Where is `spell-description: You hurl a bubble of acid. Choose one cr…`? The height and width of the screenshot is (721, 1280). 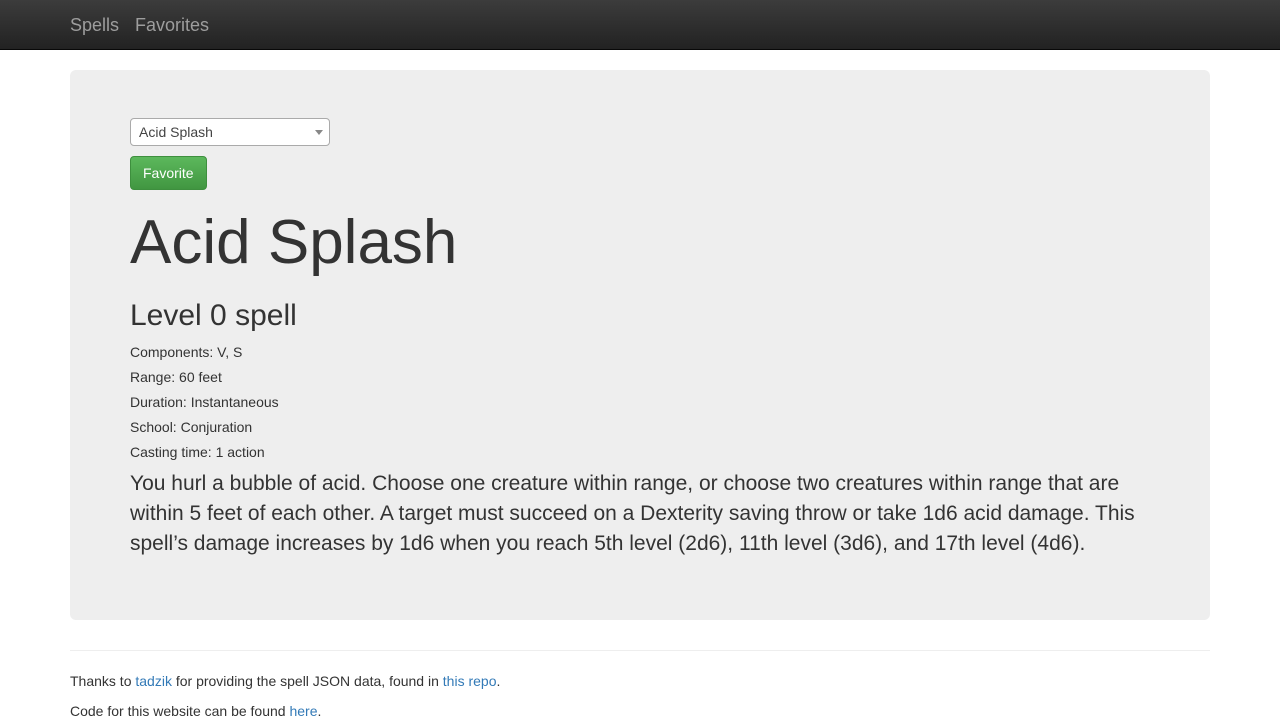 spell-description: You hurl a bubble of acid. Choose one cr… is located at coordinates (632, 513).